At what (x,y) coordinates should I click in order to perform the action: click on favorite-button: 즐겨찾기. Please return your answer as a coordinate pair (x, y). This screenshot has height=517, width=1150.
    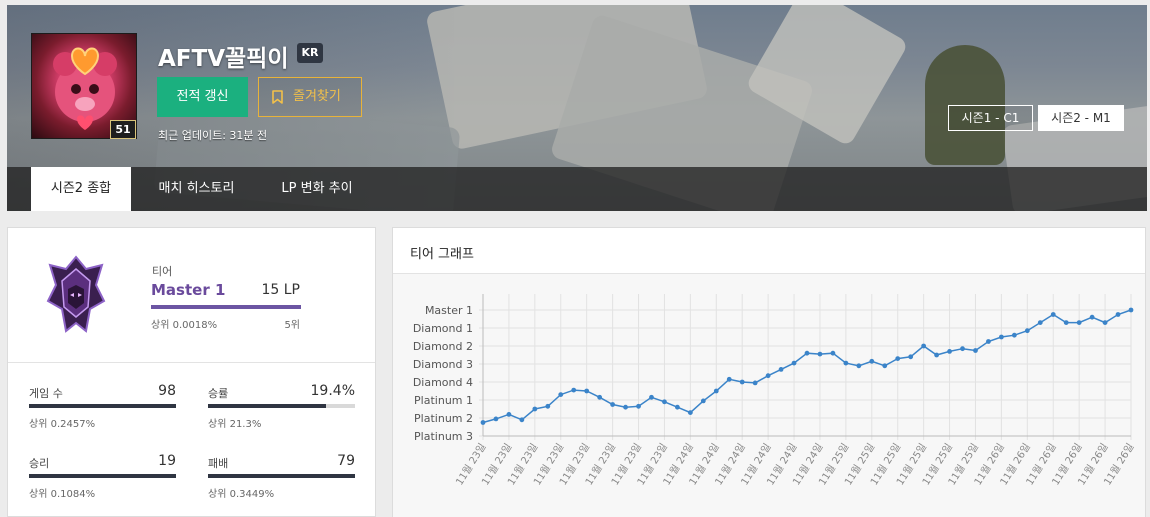
    Looking at the image, I should click on (310, 97).